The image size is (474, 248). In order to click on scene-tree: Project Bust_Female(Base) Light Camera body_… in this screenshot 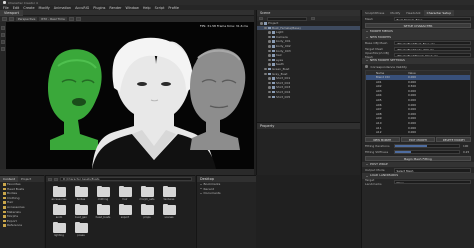, I will do `click(308, 60)`.